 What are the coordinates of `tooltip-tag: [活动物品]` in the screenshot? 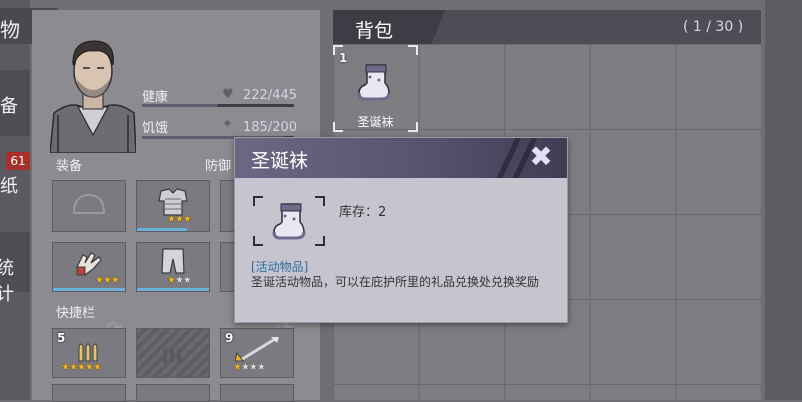 It's located at (280, 267).